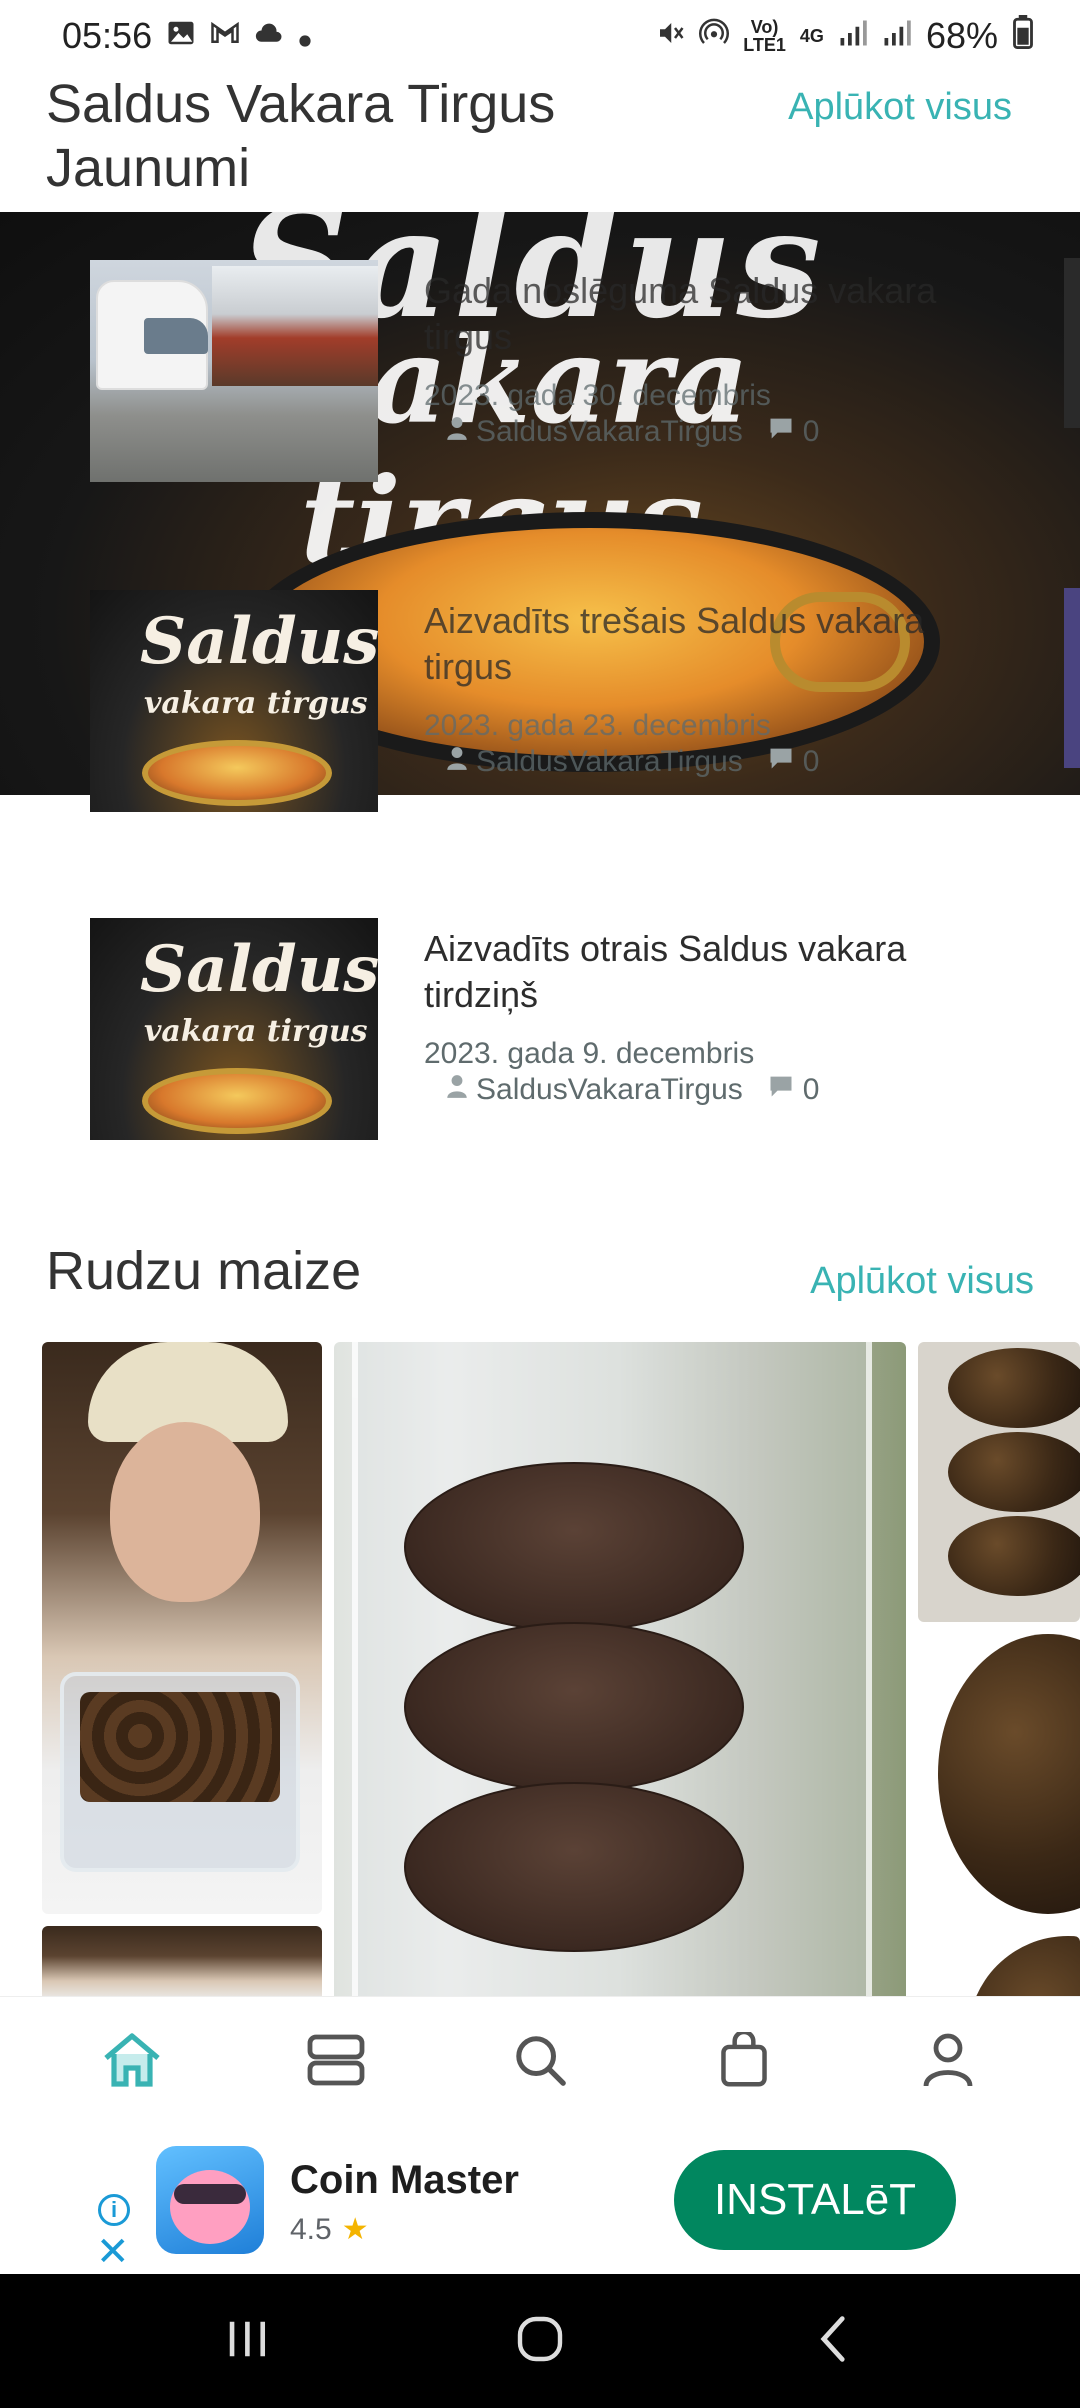  I want to click on home-circle-icon, so click(540, 2341).